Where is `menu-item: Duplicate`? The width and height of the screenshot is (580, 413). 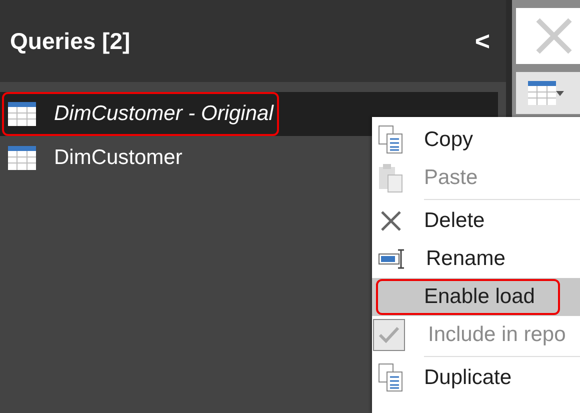
menu-item: Duplicate is located at coordinates (476, 378).